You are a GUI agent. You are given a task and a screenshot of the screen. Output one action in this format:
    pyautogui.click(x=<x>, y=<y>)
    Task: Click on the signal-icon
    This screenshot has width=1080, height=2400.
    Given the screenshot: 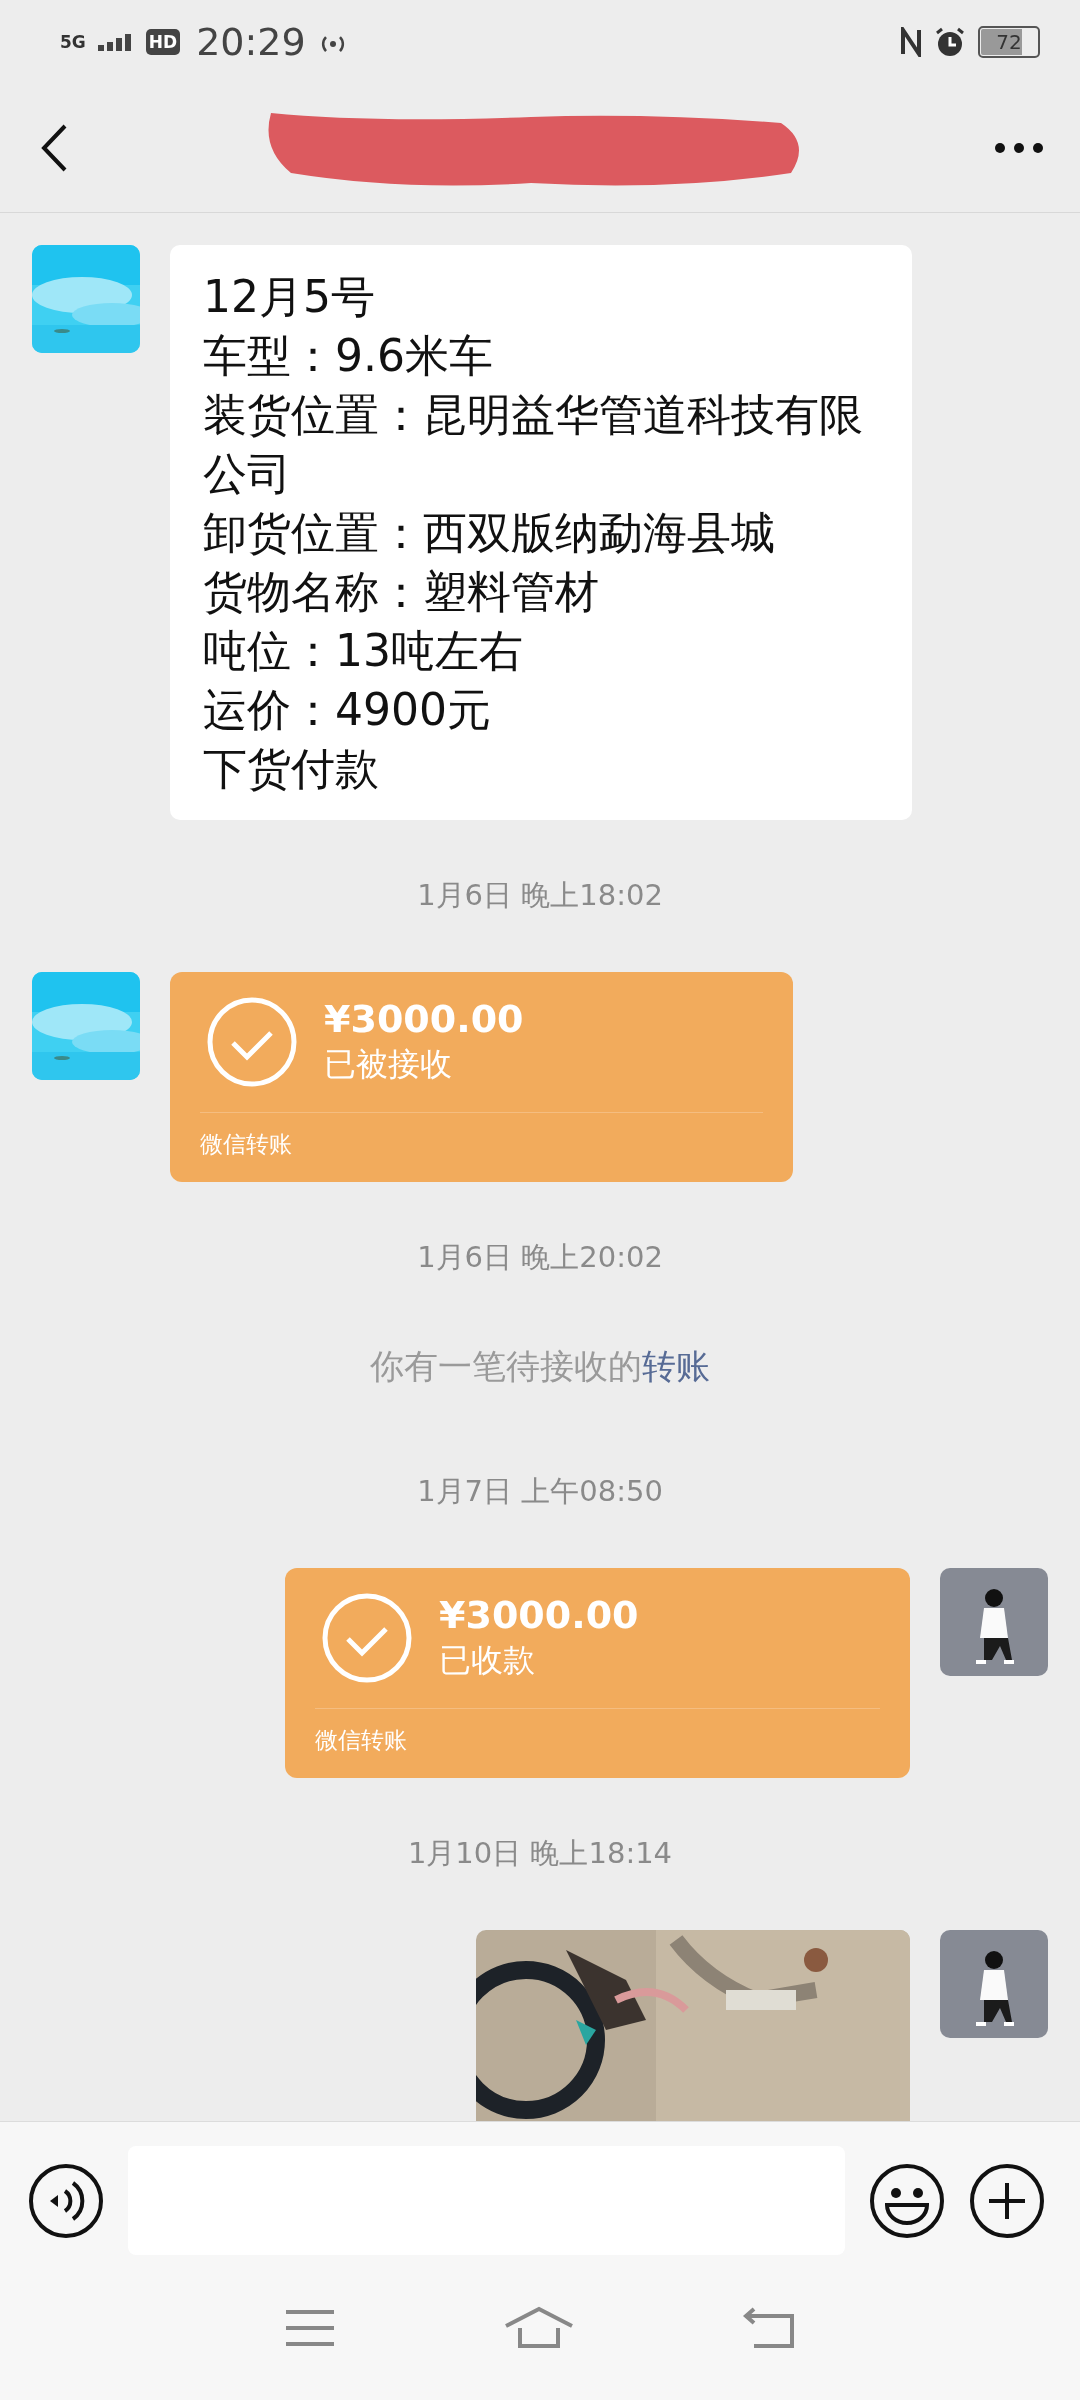 What is the action you would take?
    pyautogui.click(x=115, y=42)
    